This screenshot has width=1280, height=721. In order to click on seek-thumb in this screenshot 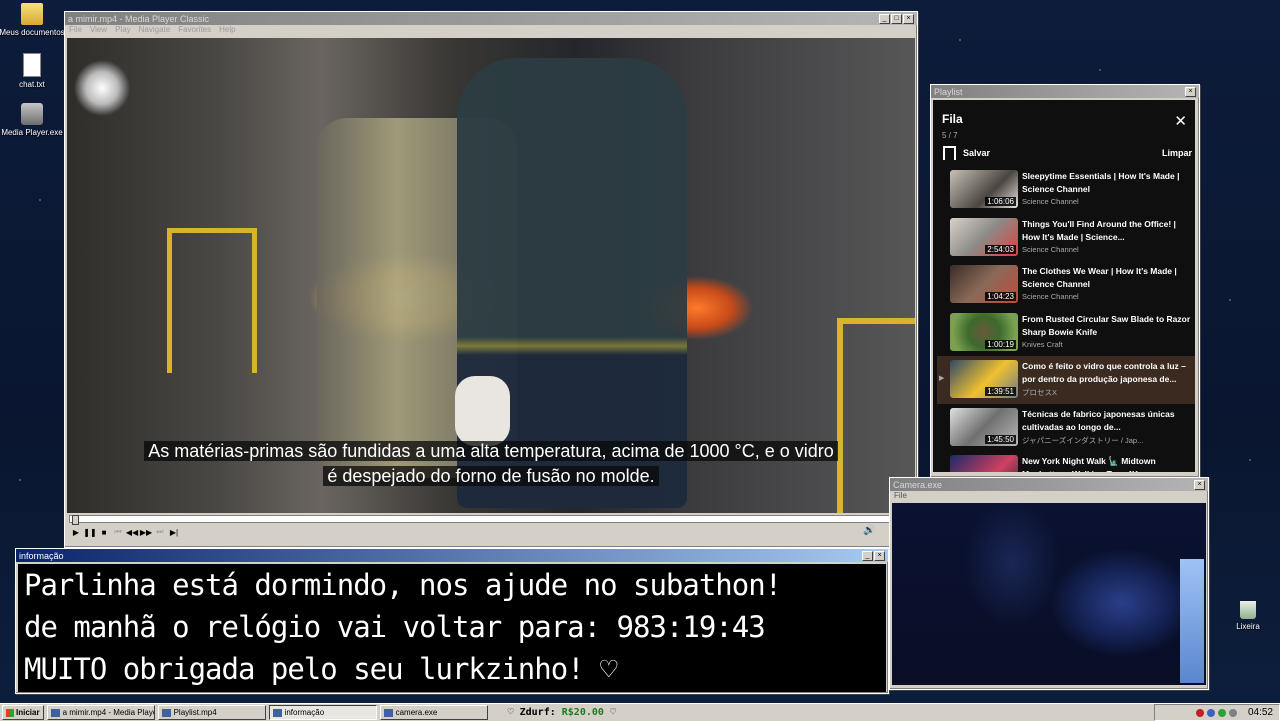, I will do `click(75, 520)`.